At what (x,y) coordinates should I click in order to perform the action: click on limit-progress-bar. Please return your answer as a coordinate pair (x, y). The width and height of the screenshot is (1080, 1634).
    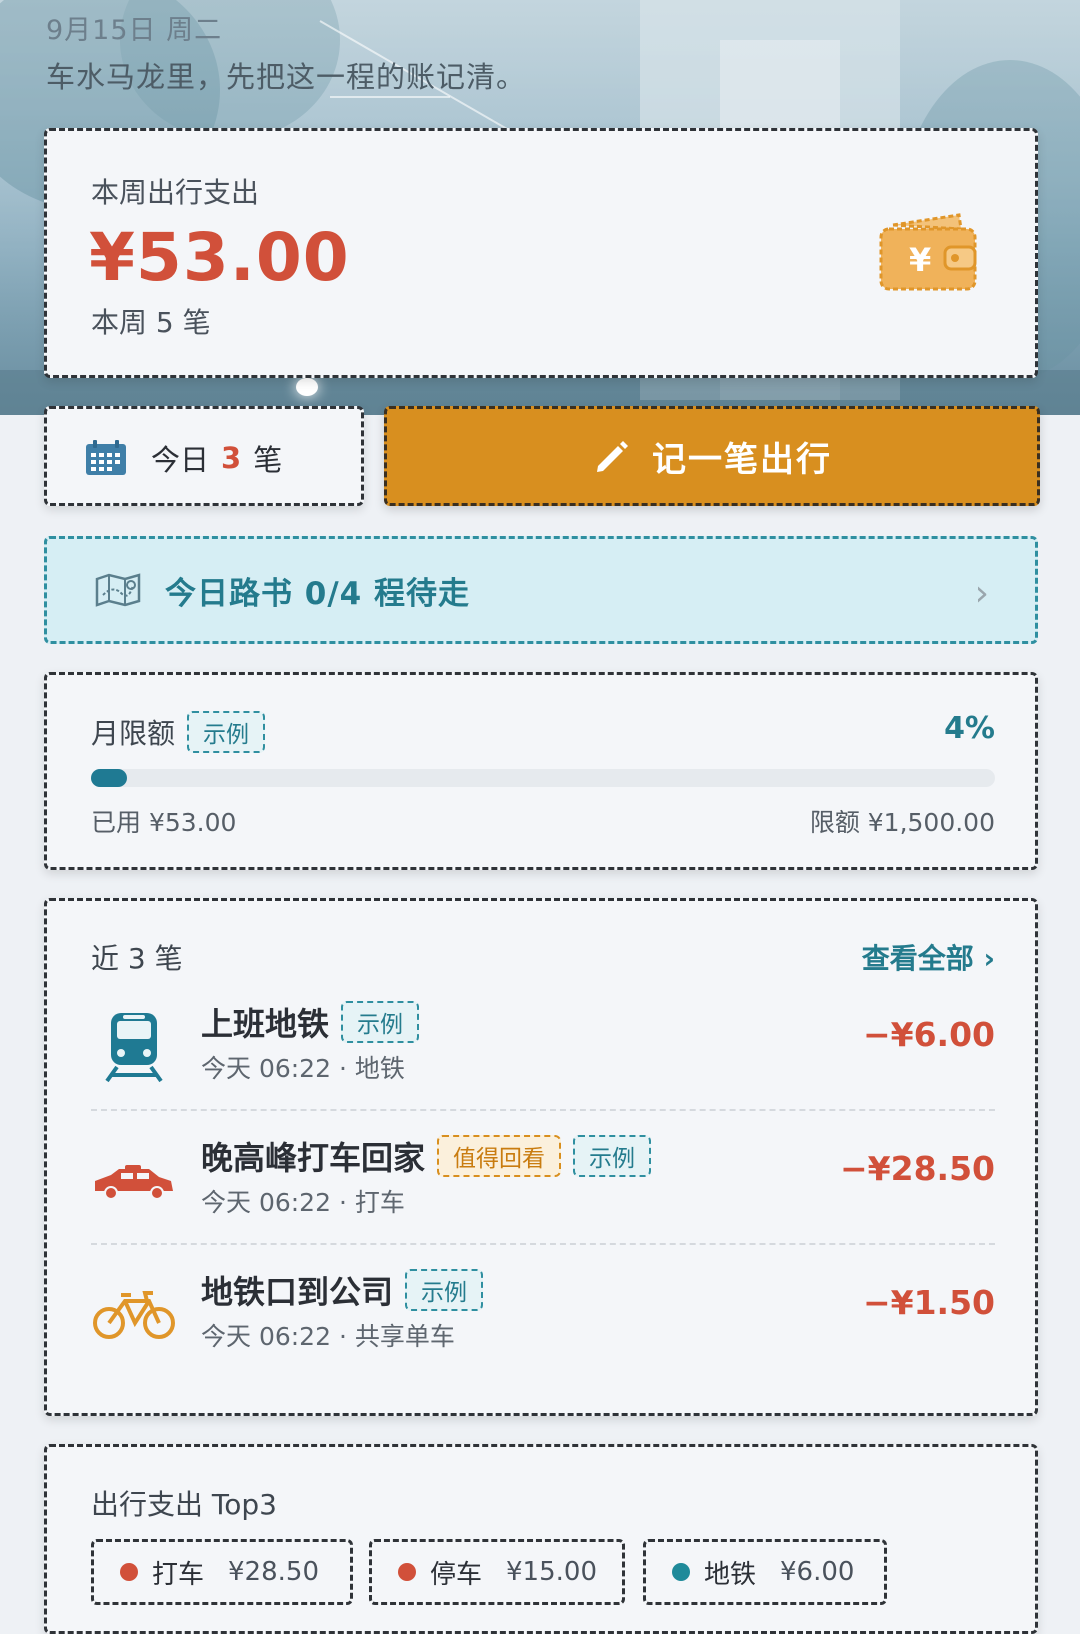
    Looking at the image, I should click on (543, 778).